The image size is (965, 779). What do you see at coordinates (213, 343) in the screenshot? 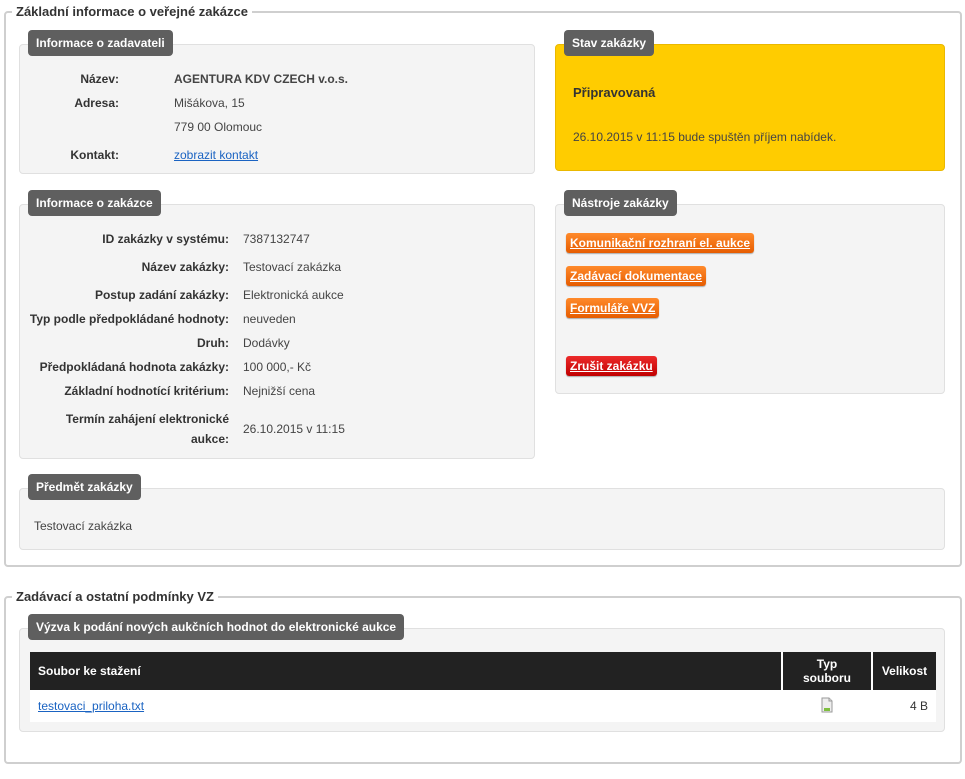
I see `zakazka-row-label: Druh:` at bounding box center [213, 343].